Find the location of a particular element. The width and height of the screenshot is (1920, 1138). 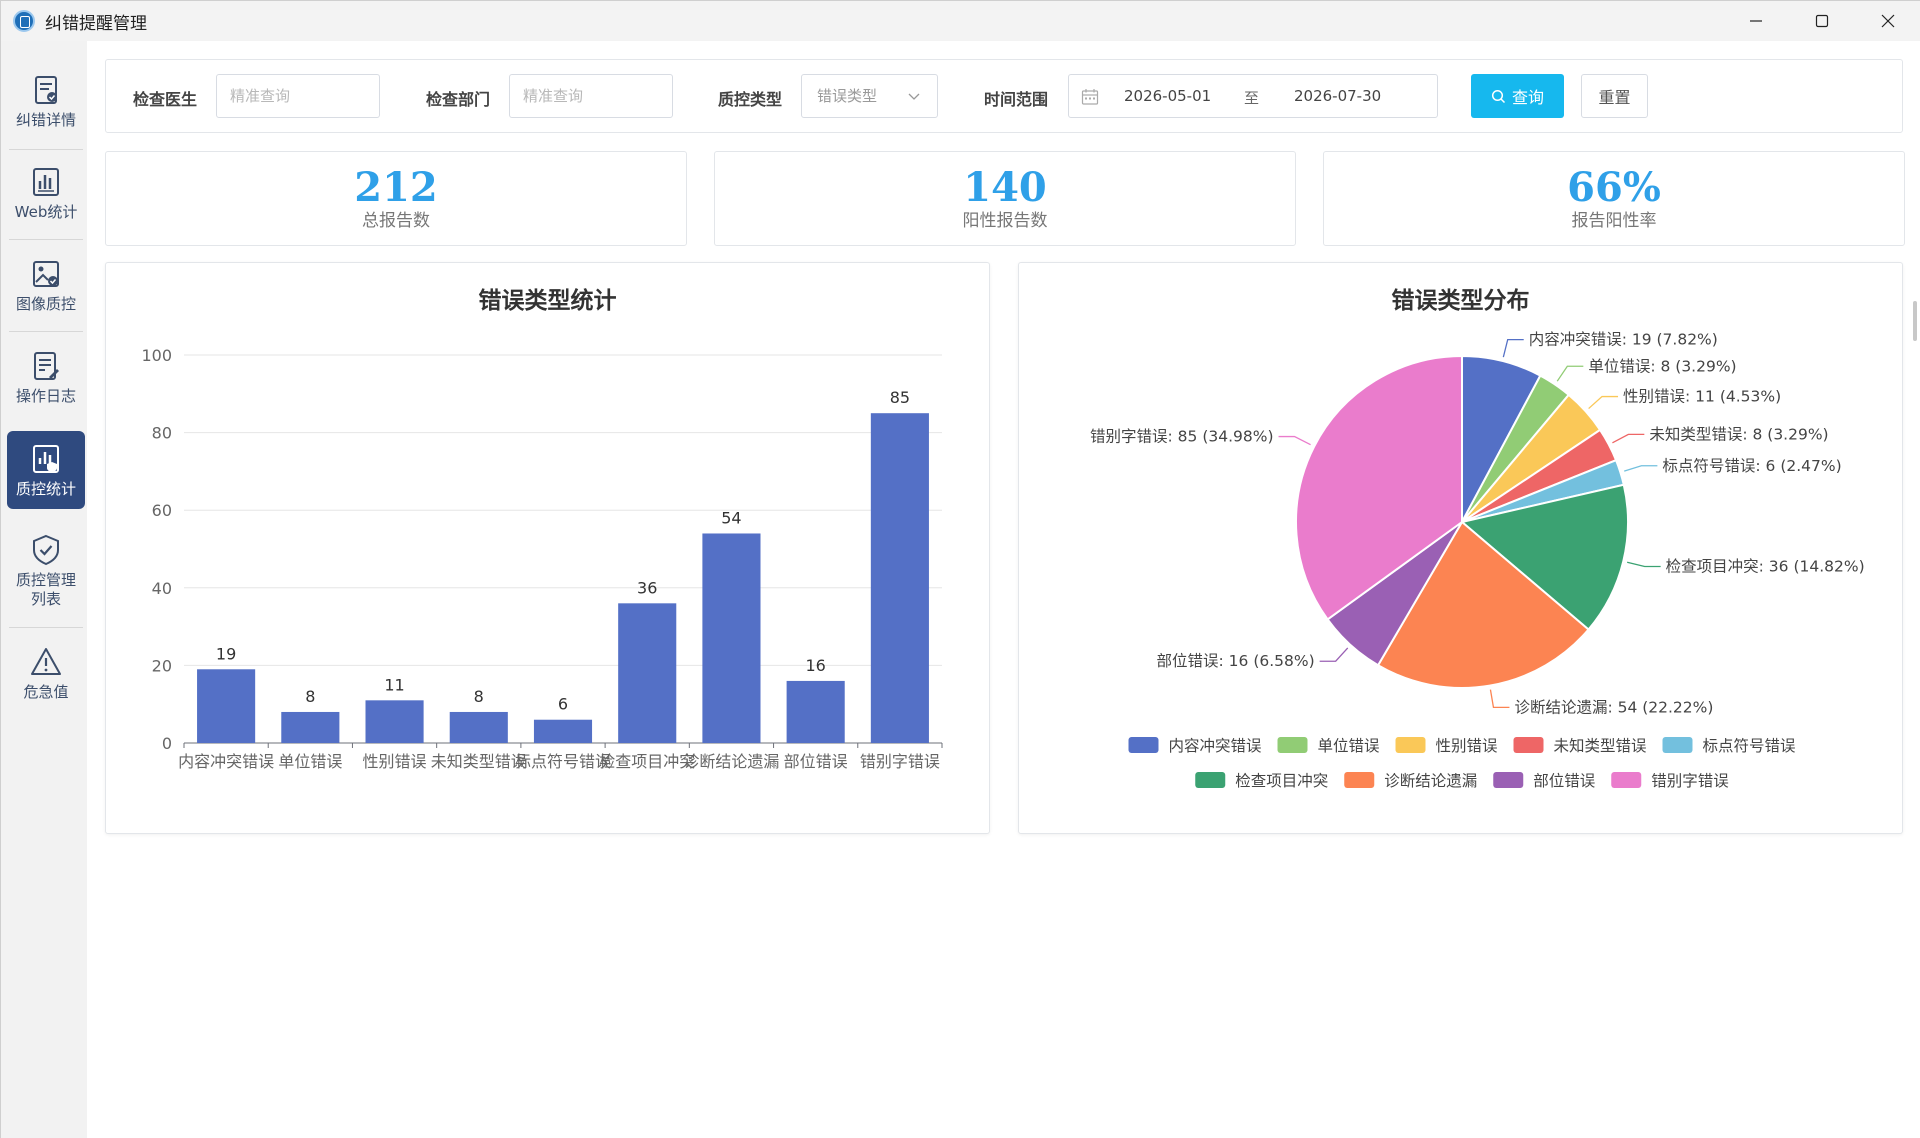

maximize-icon is located at coordinates (1822, 21).